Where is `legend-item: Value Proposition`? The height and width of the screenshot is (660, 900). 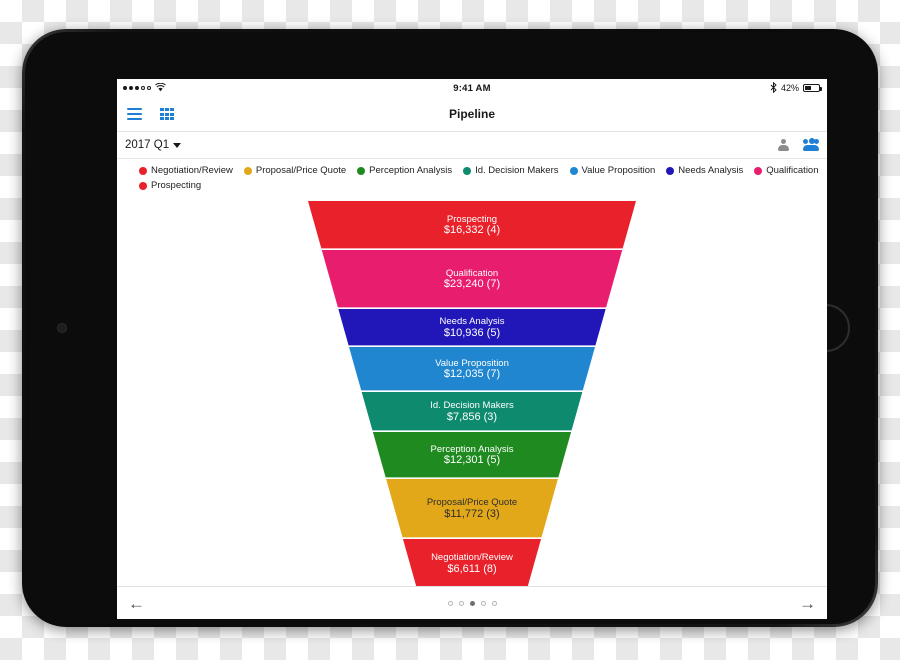 legend-item: Value Proposition is located at coordinates (612, 170).